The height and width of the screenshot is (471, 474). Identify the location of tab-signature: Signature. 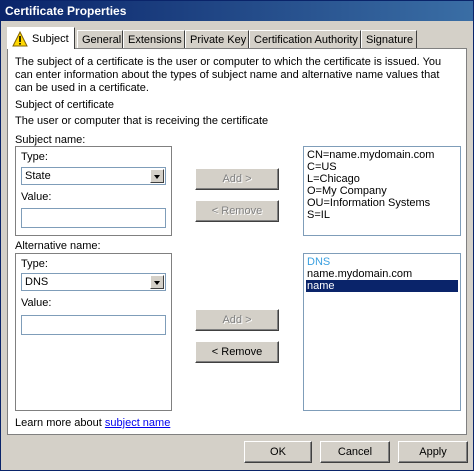
(389, 39).